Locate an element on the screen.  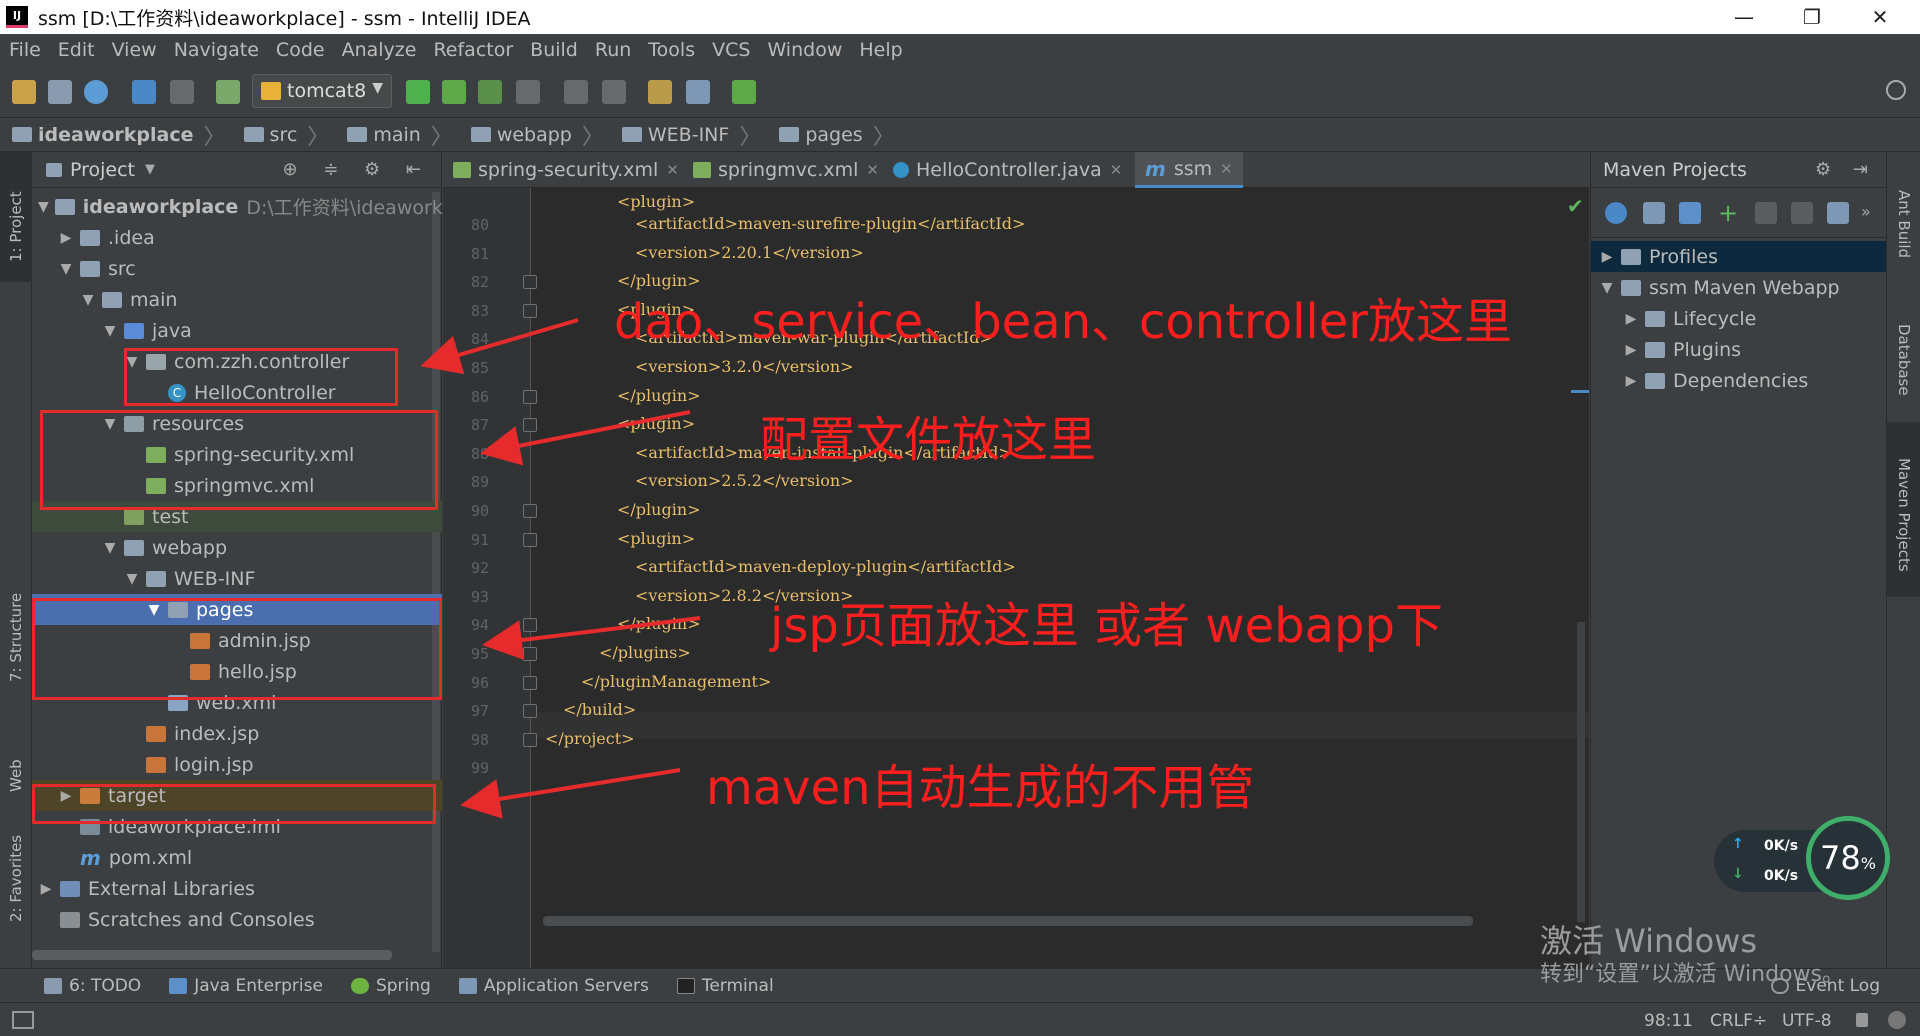
favorites-tool-tab: 2: Favorites is located at coordinates (16, 878).